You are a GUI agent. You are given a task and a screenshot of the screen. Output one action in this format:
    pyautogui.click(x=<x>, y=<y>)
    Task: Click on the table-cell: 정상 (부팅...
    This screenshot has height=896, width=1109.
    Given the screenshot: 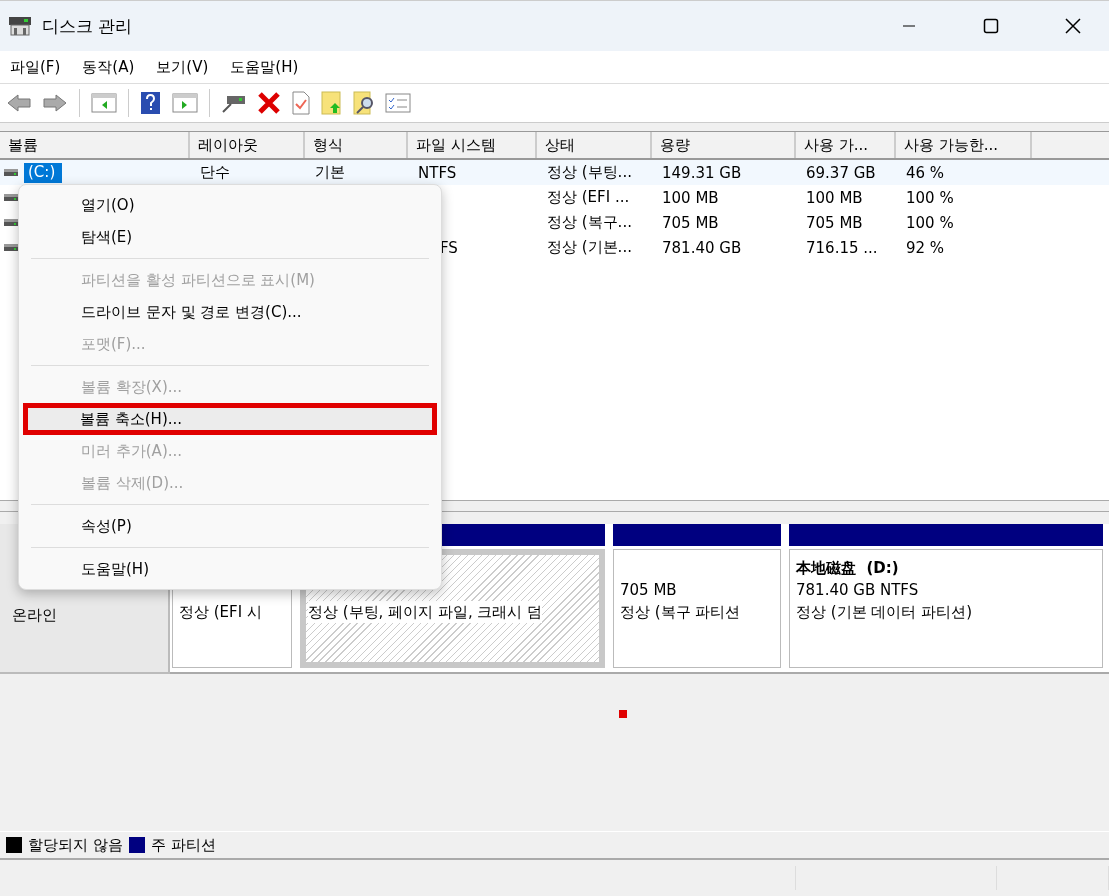 What is the action you would take?
    pyautogui.click(x=589, y=172)
    